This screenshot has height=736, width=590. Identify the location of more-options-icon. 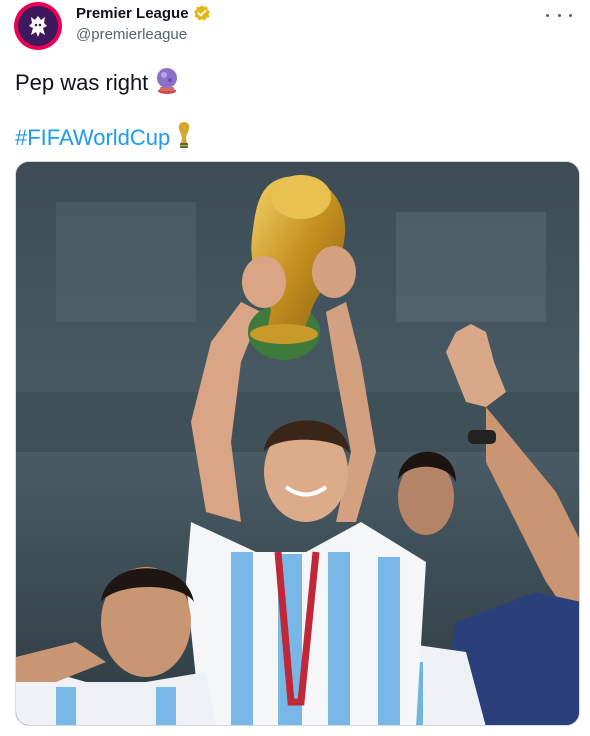
(559, 15).